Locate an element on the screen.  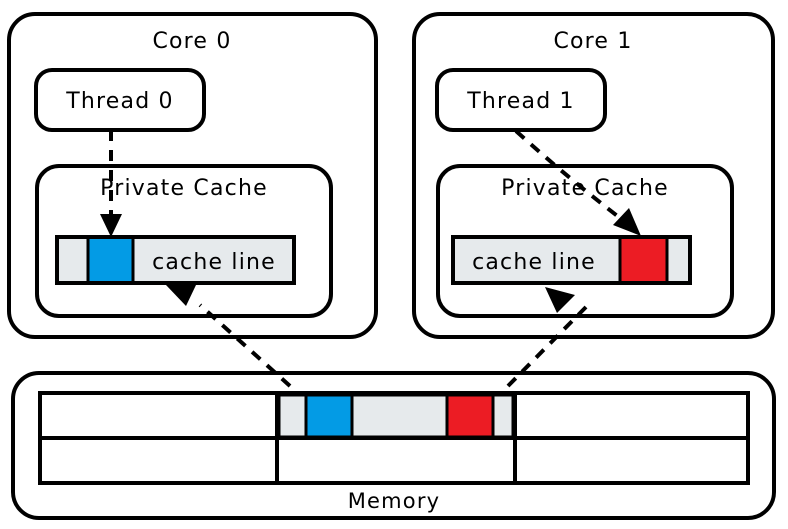
core-1-cache-line: cache line is located at coordinates (571, 260).